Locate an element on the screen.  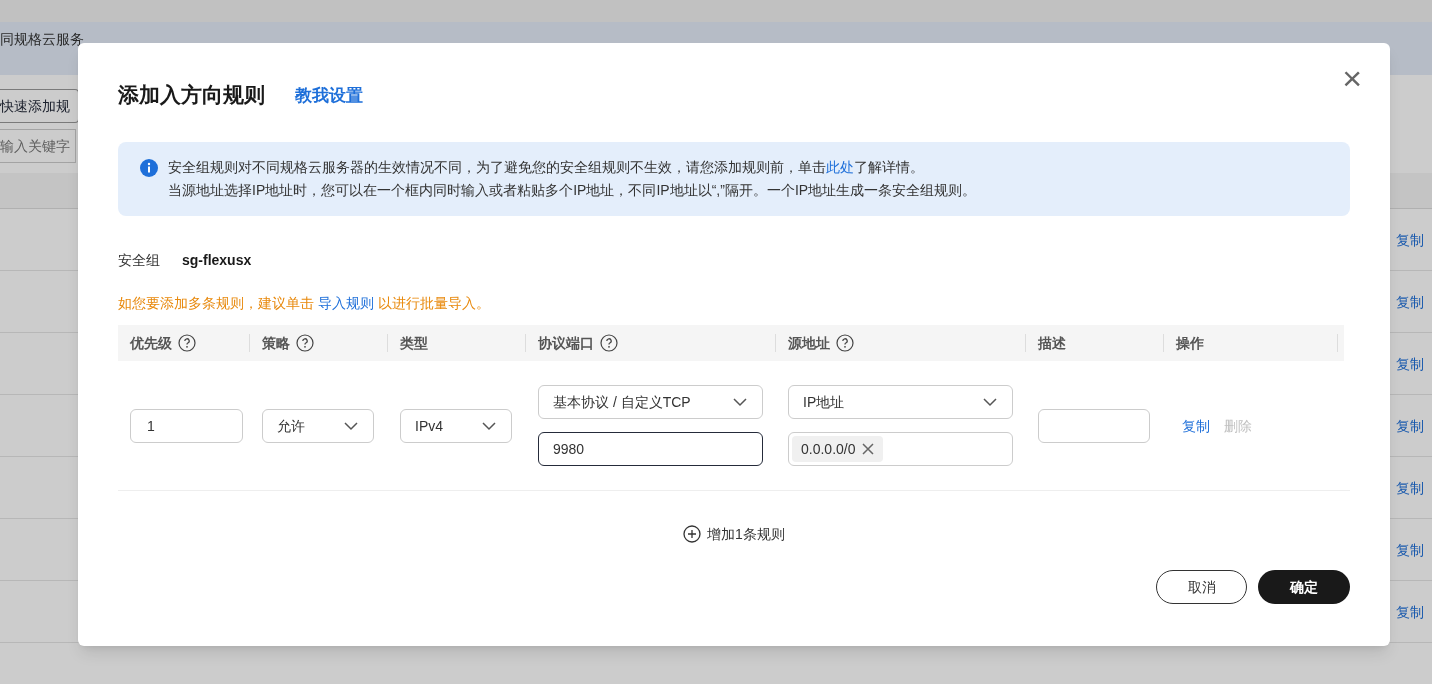
tip-text: 如您要添加多条规则，建议单击 导入规则 以进行批量导入。 is located at coordinates (304, 303).